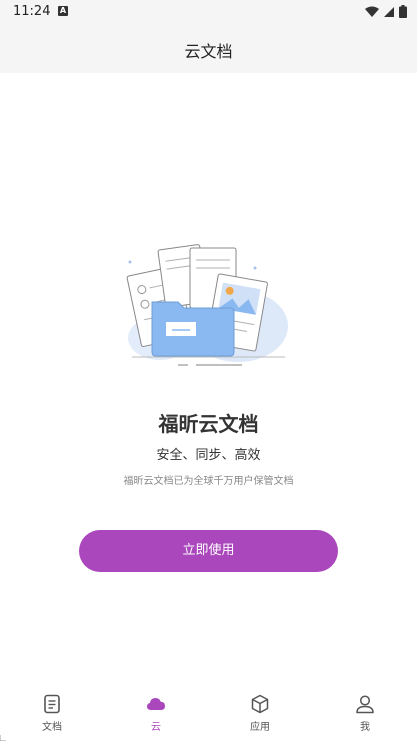  I want to click on person-icon, so click(365, 704).